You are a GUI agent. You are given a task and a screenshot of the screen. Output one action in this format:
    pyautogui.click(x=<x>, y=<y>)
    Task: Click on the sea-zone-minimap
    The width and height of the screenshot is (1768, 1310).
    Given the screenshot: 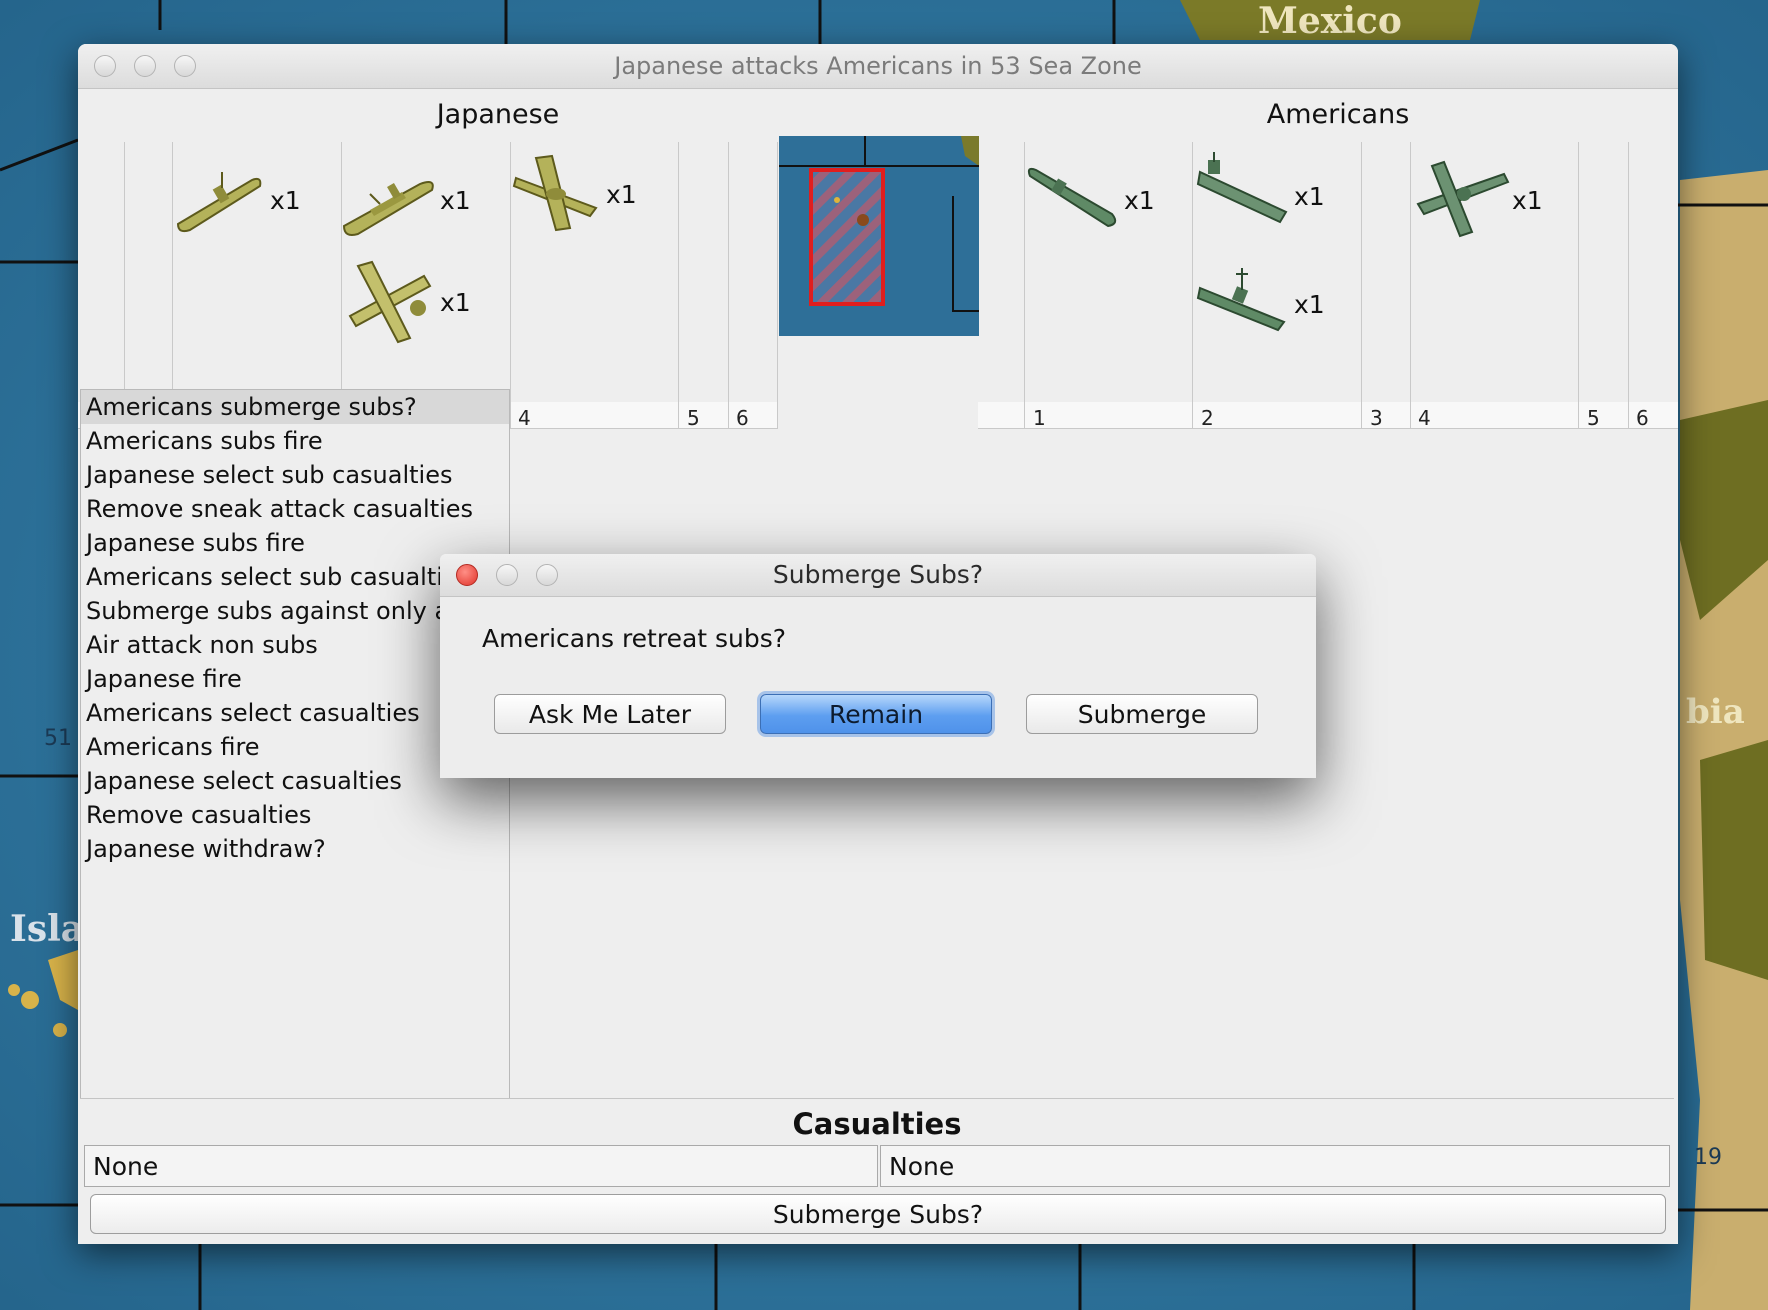 What is the action you would take?
    pyautogui.click(x=879, y=236)
    